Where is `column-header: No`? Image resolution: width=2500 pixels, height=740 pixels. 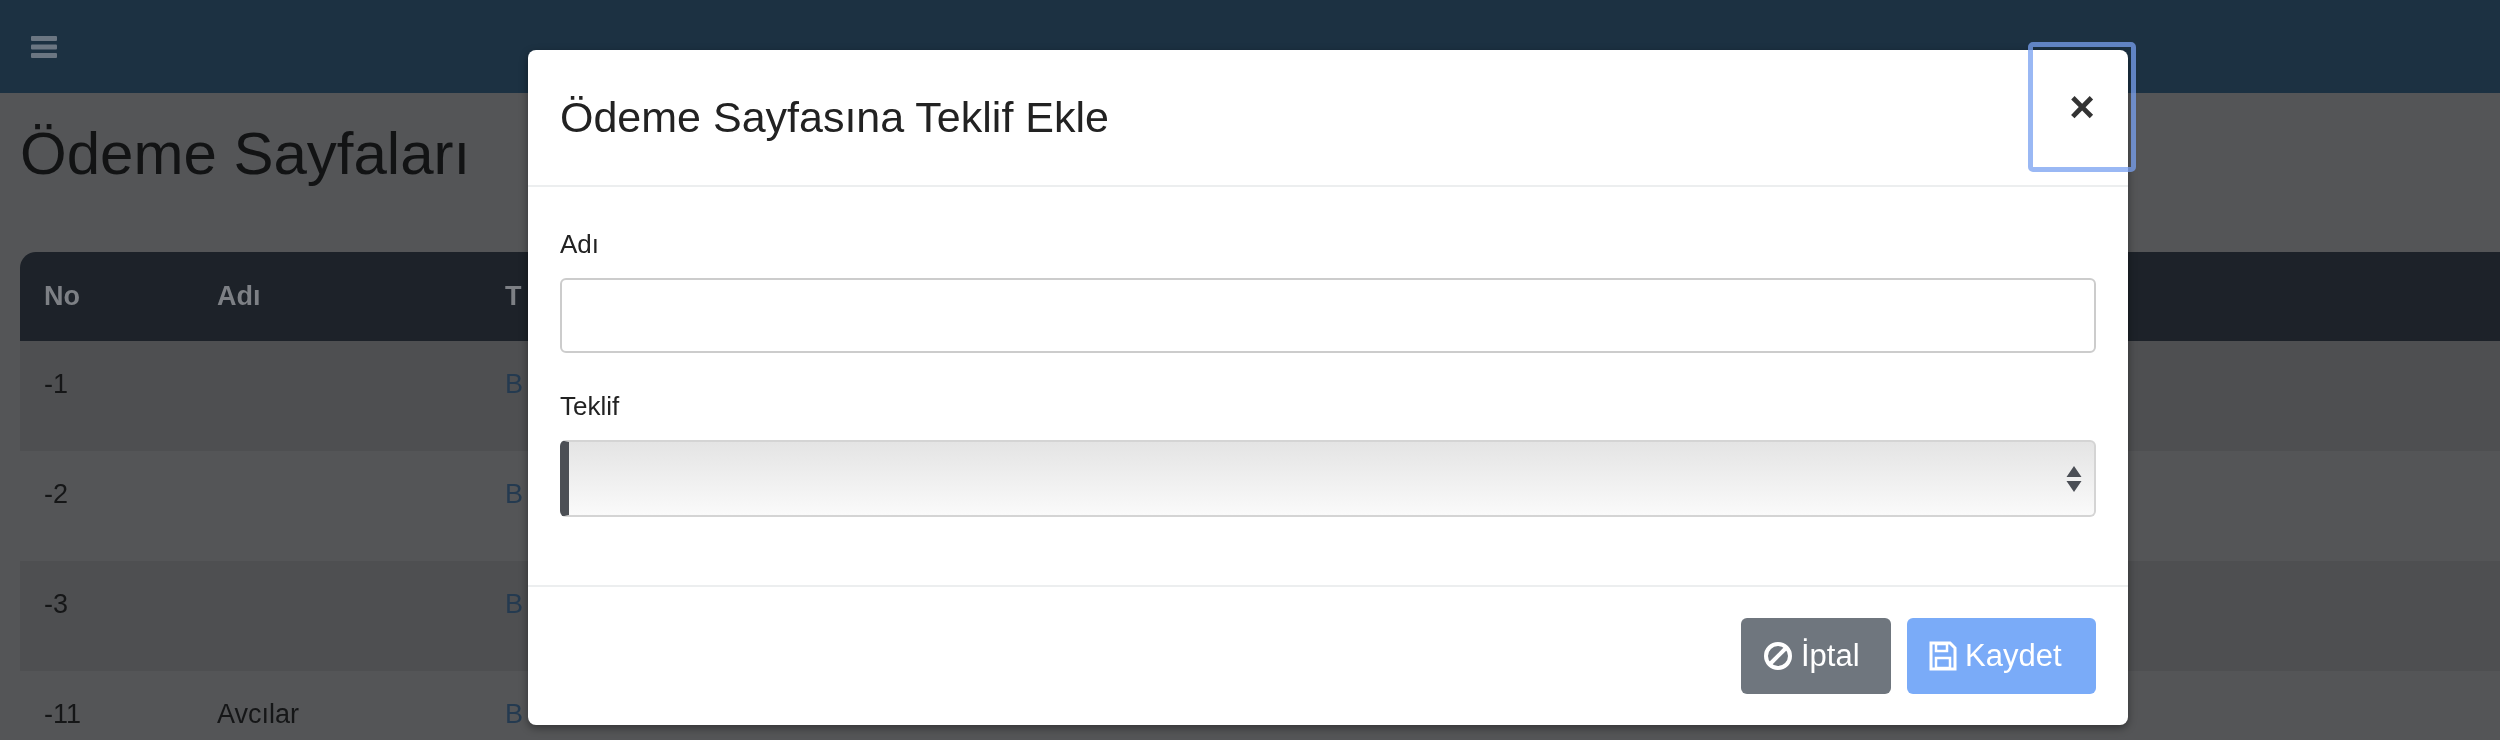
column-header: No is located at coordinates (62, 296).